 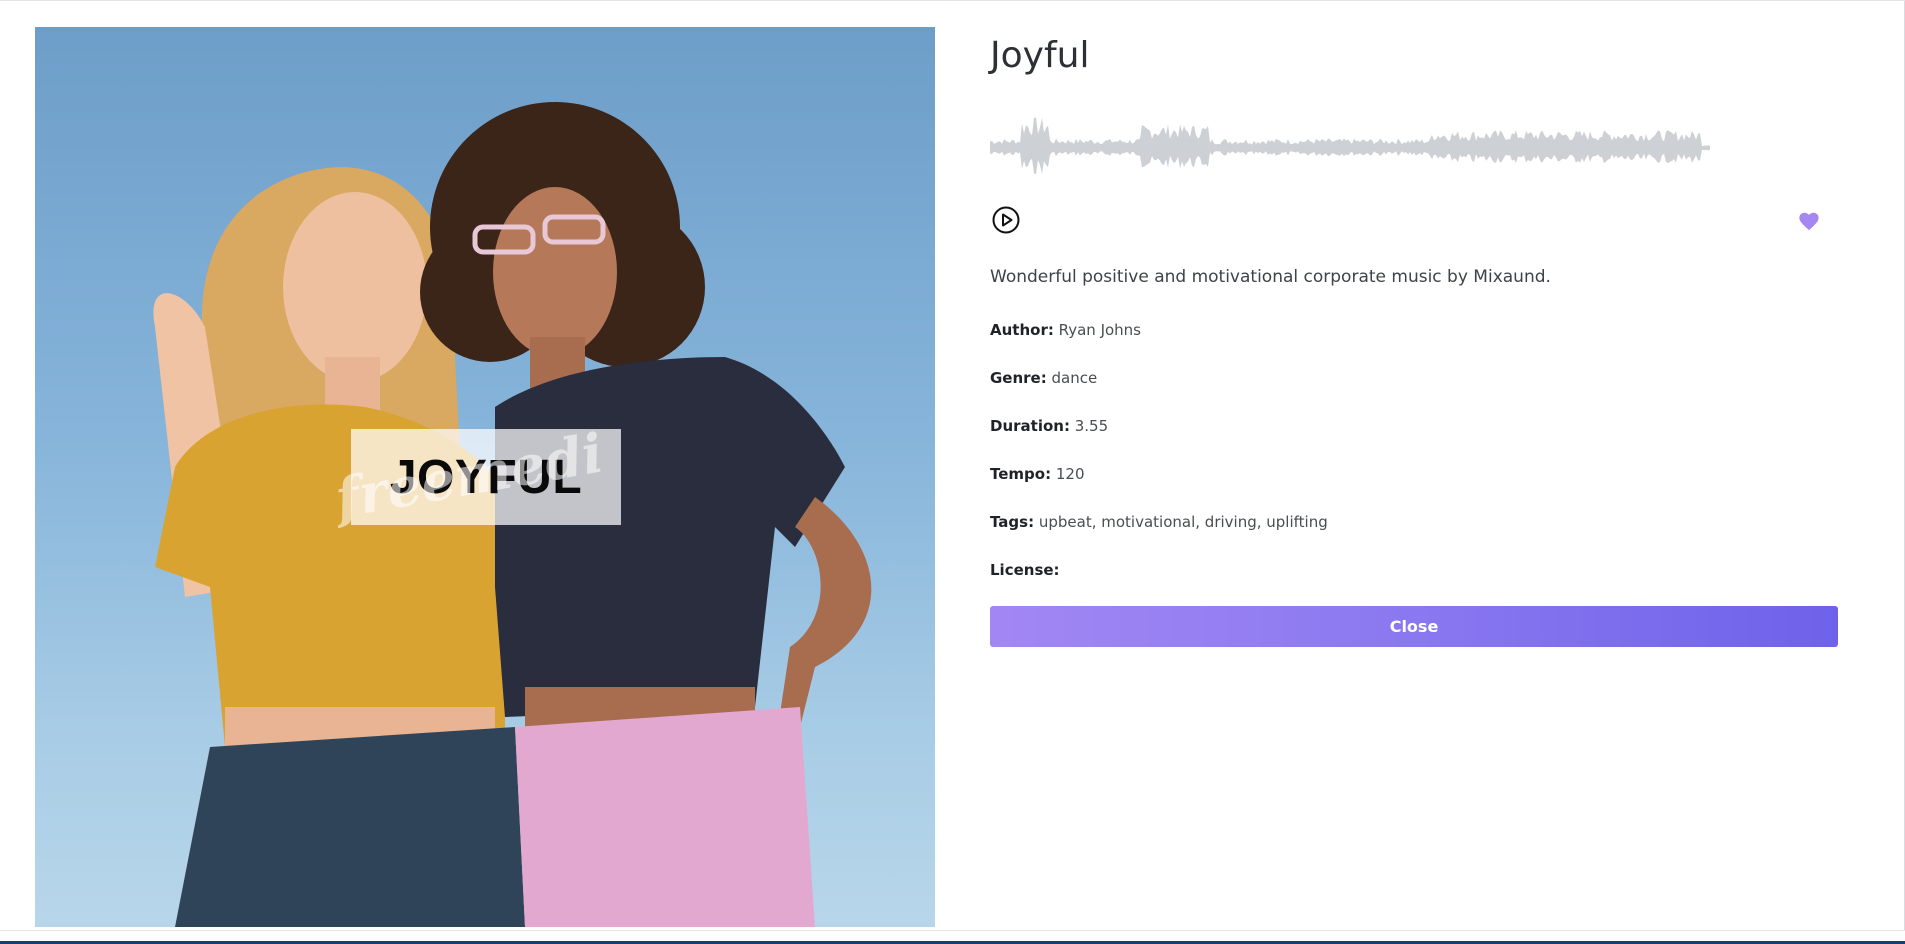 I want to click on author-value: Ryan Johns, so click(x=1100, y=330).